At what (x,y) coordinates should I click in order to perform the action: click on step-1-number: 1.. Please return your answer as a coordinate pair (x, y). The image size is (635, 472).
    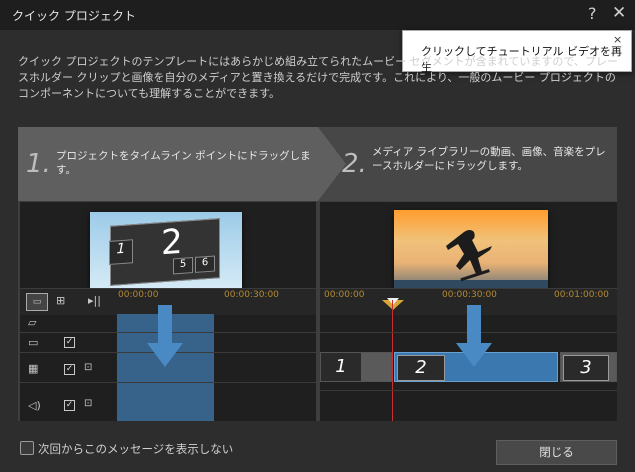
    Looking at the image, I should click on (38, 164).